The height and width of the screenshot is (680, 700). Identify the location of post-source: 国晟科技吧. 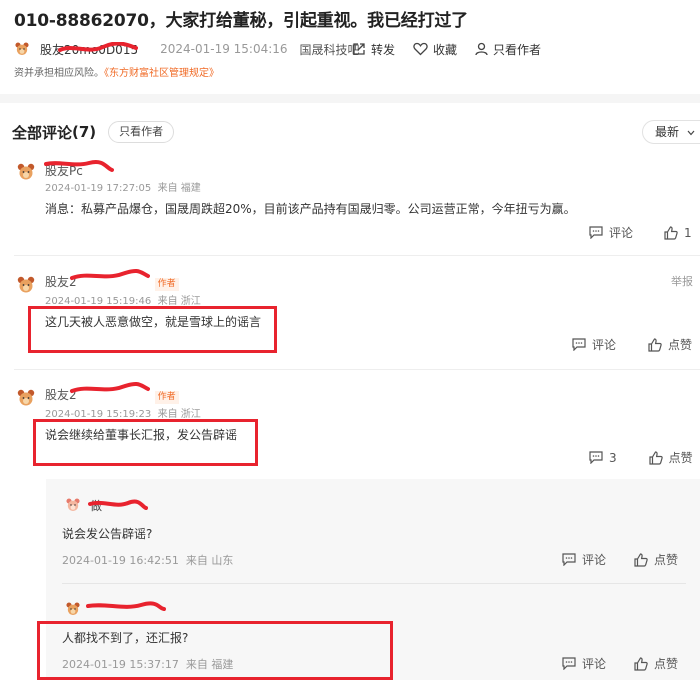
(330, 49).